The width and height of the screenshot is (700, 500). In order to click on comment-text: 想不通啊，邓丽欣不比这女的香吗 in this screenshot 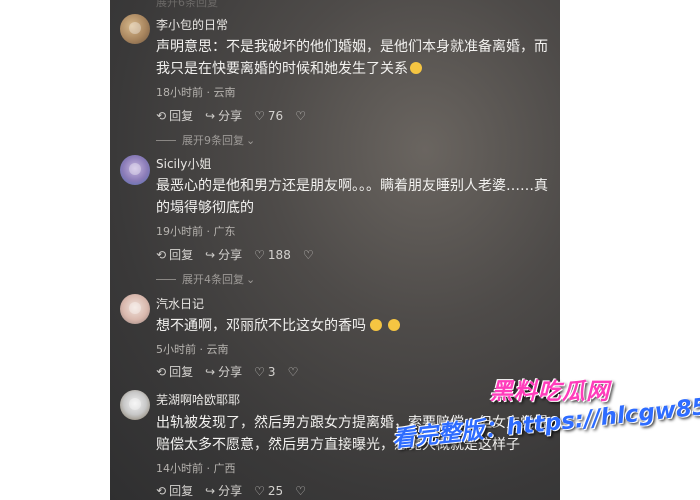, I will do `click(356, 326)`.